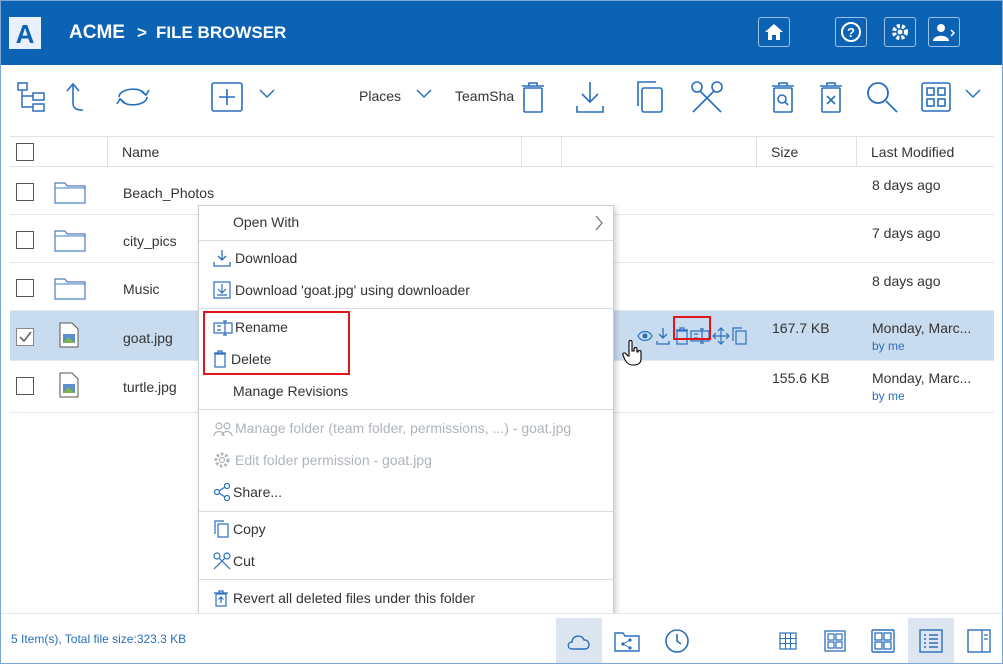  What do you see at coordinates (97, 32) in the screenshot?
I see `brand-name: ACME` at bounding box center [97, 32].